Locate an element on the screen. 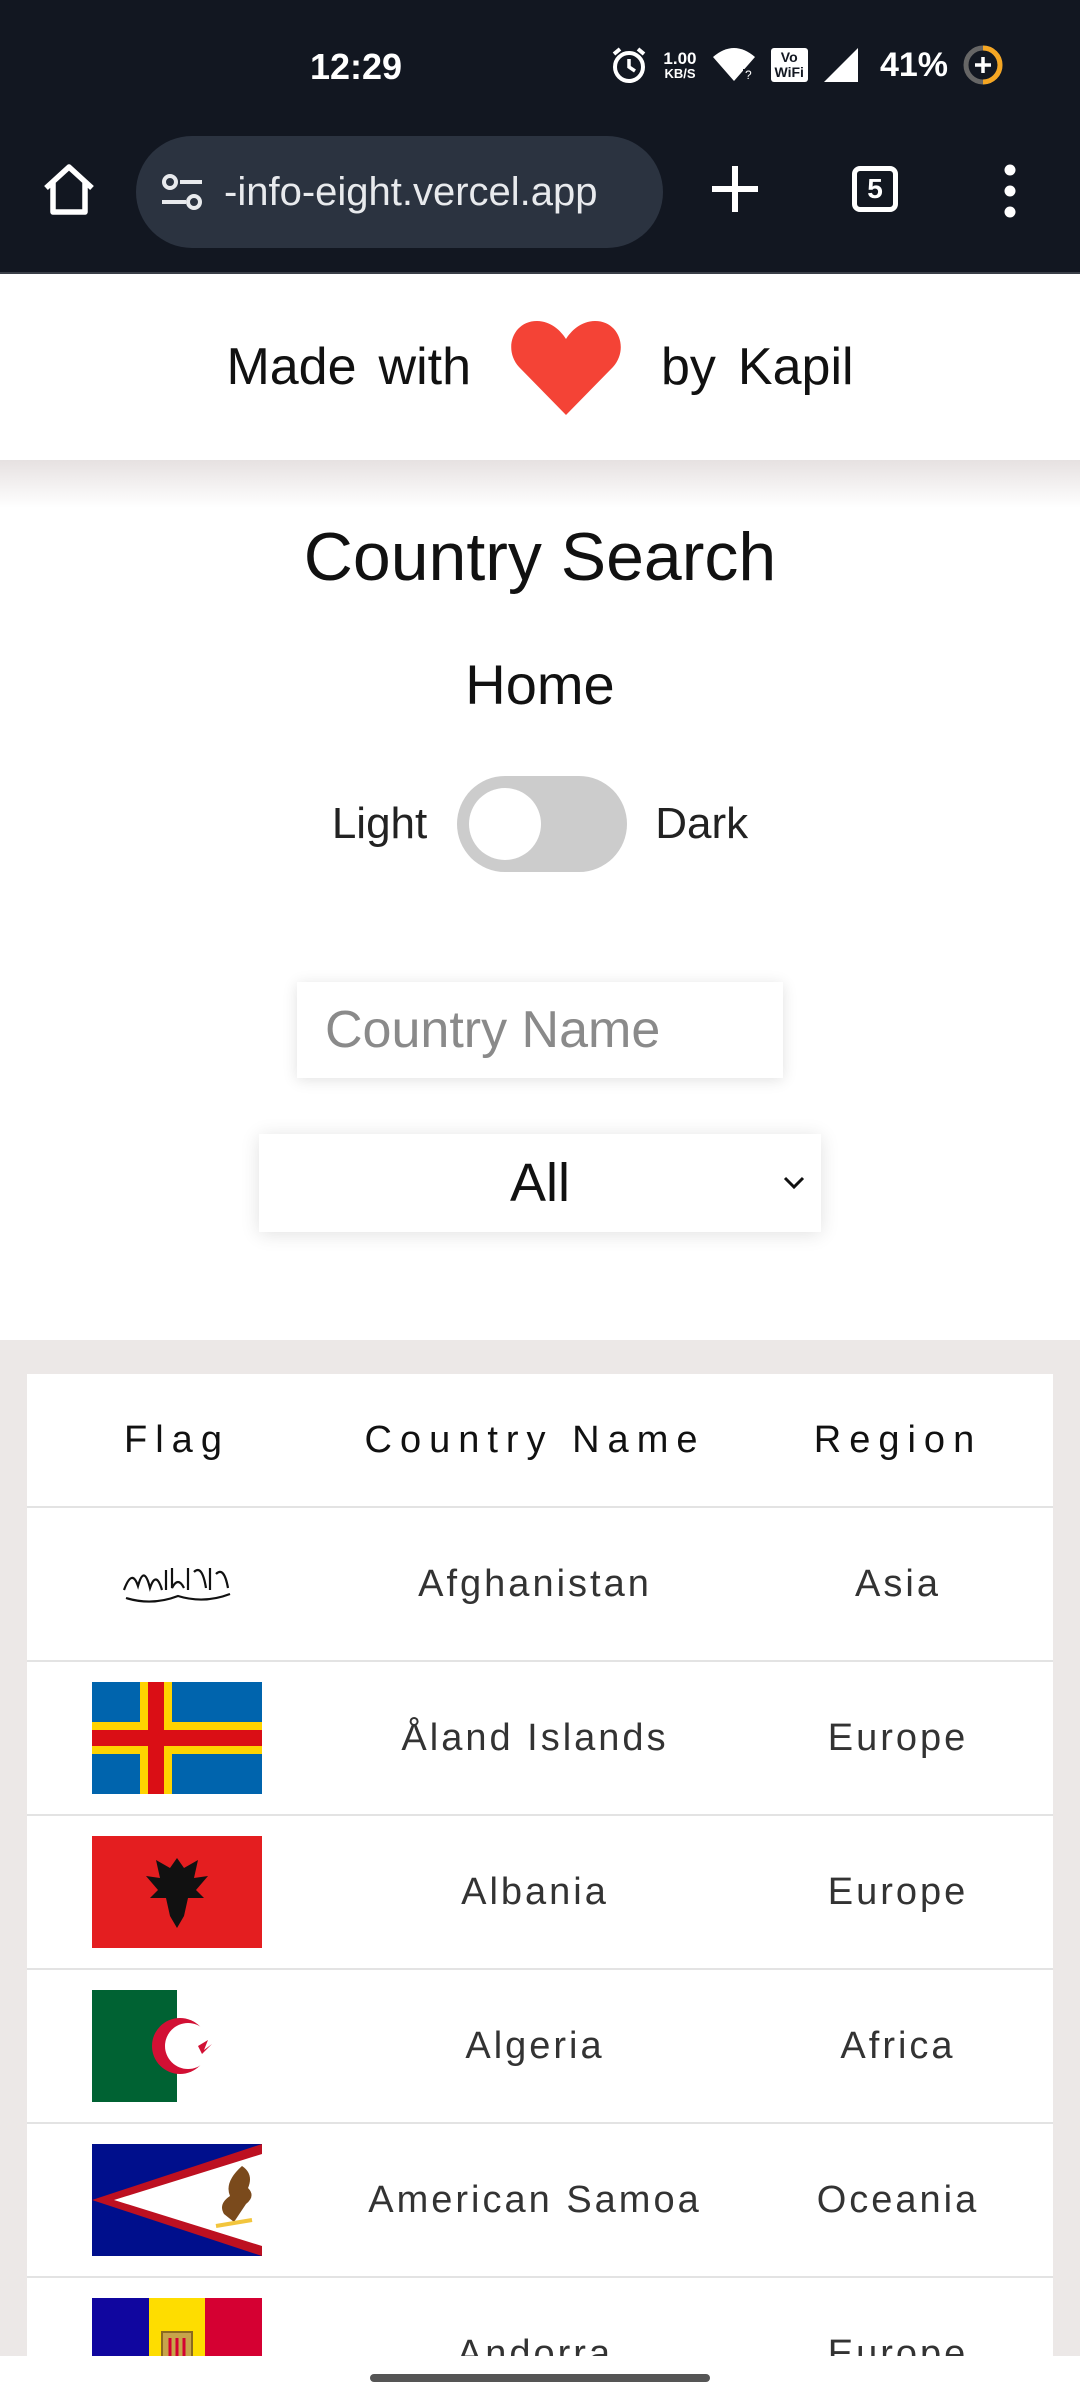 Image resolution: width=1080 pixels, height=2400 pixels. country-name: Andorra is located at coordinates (535, 2344).